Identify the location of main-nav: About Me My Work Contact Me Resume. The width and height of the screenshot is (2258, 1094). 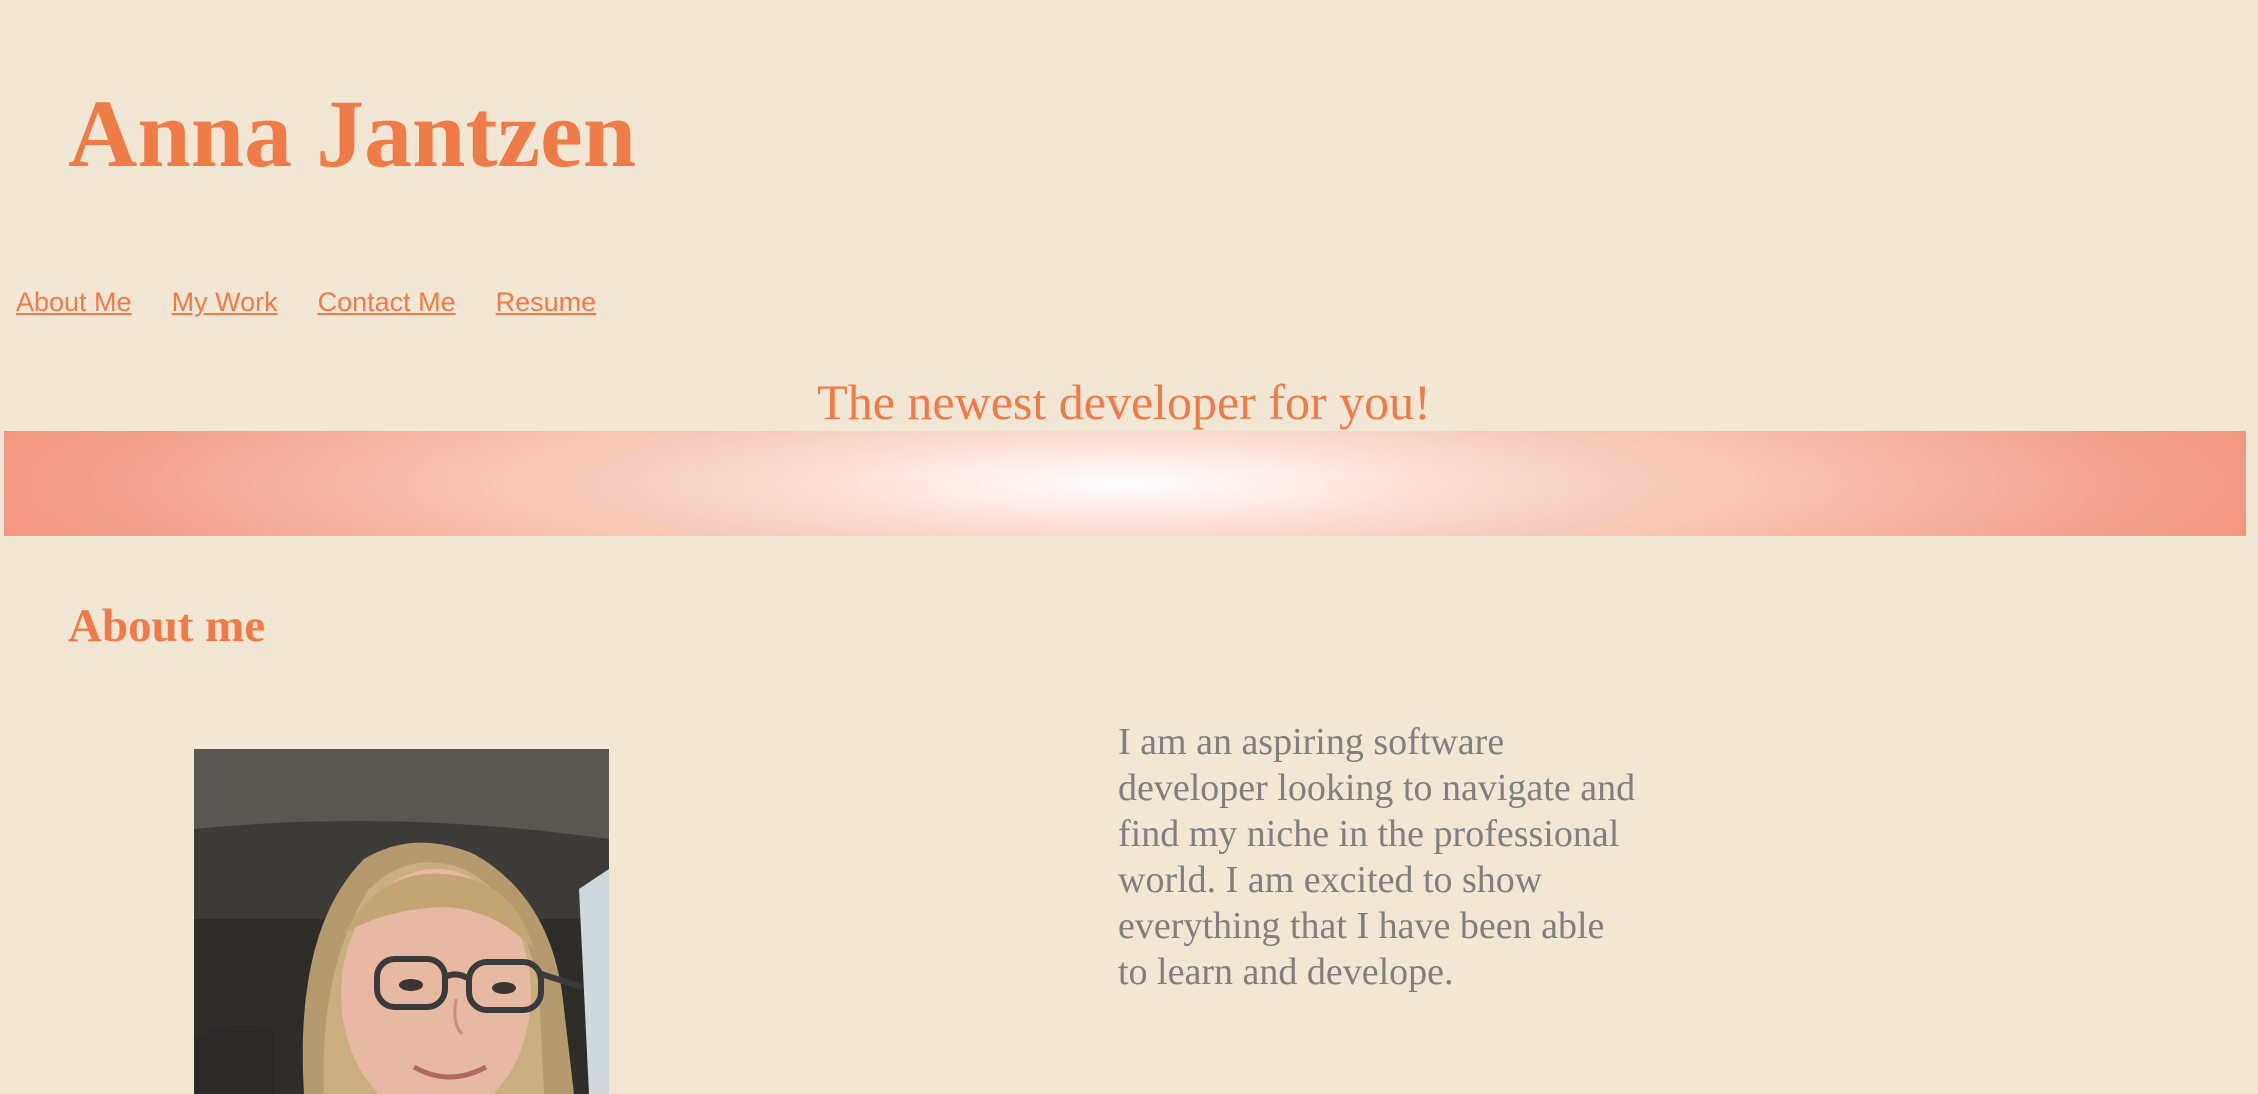
(306, 302).